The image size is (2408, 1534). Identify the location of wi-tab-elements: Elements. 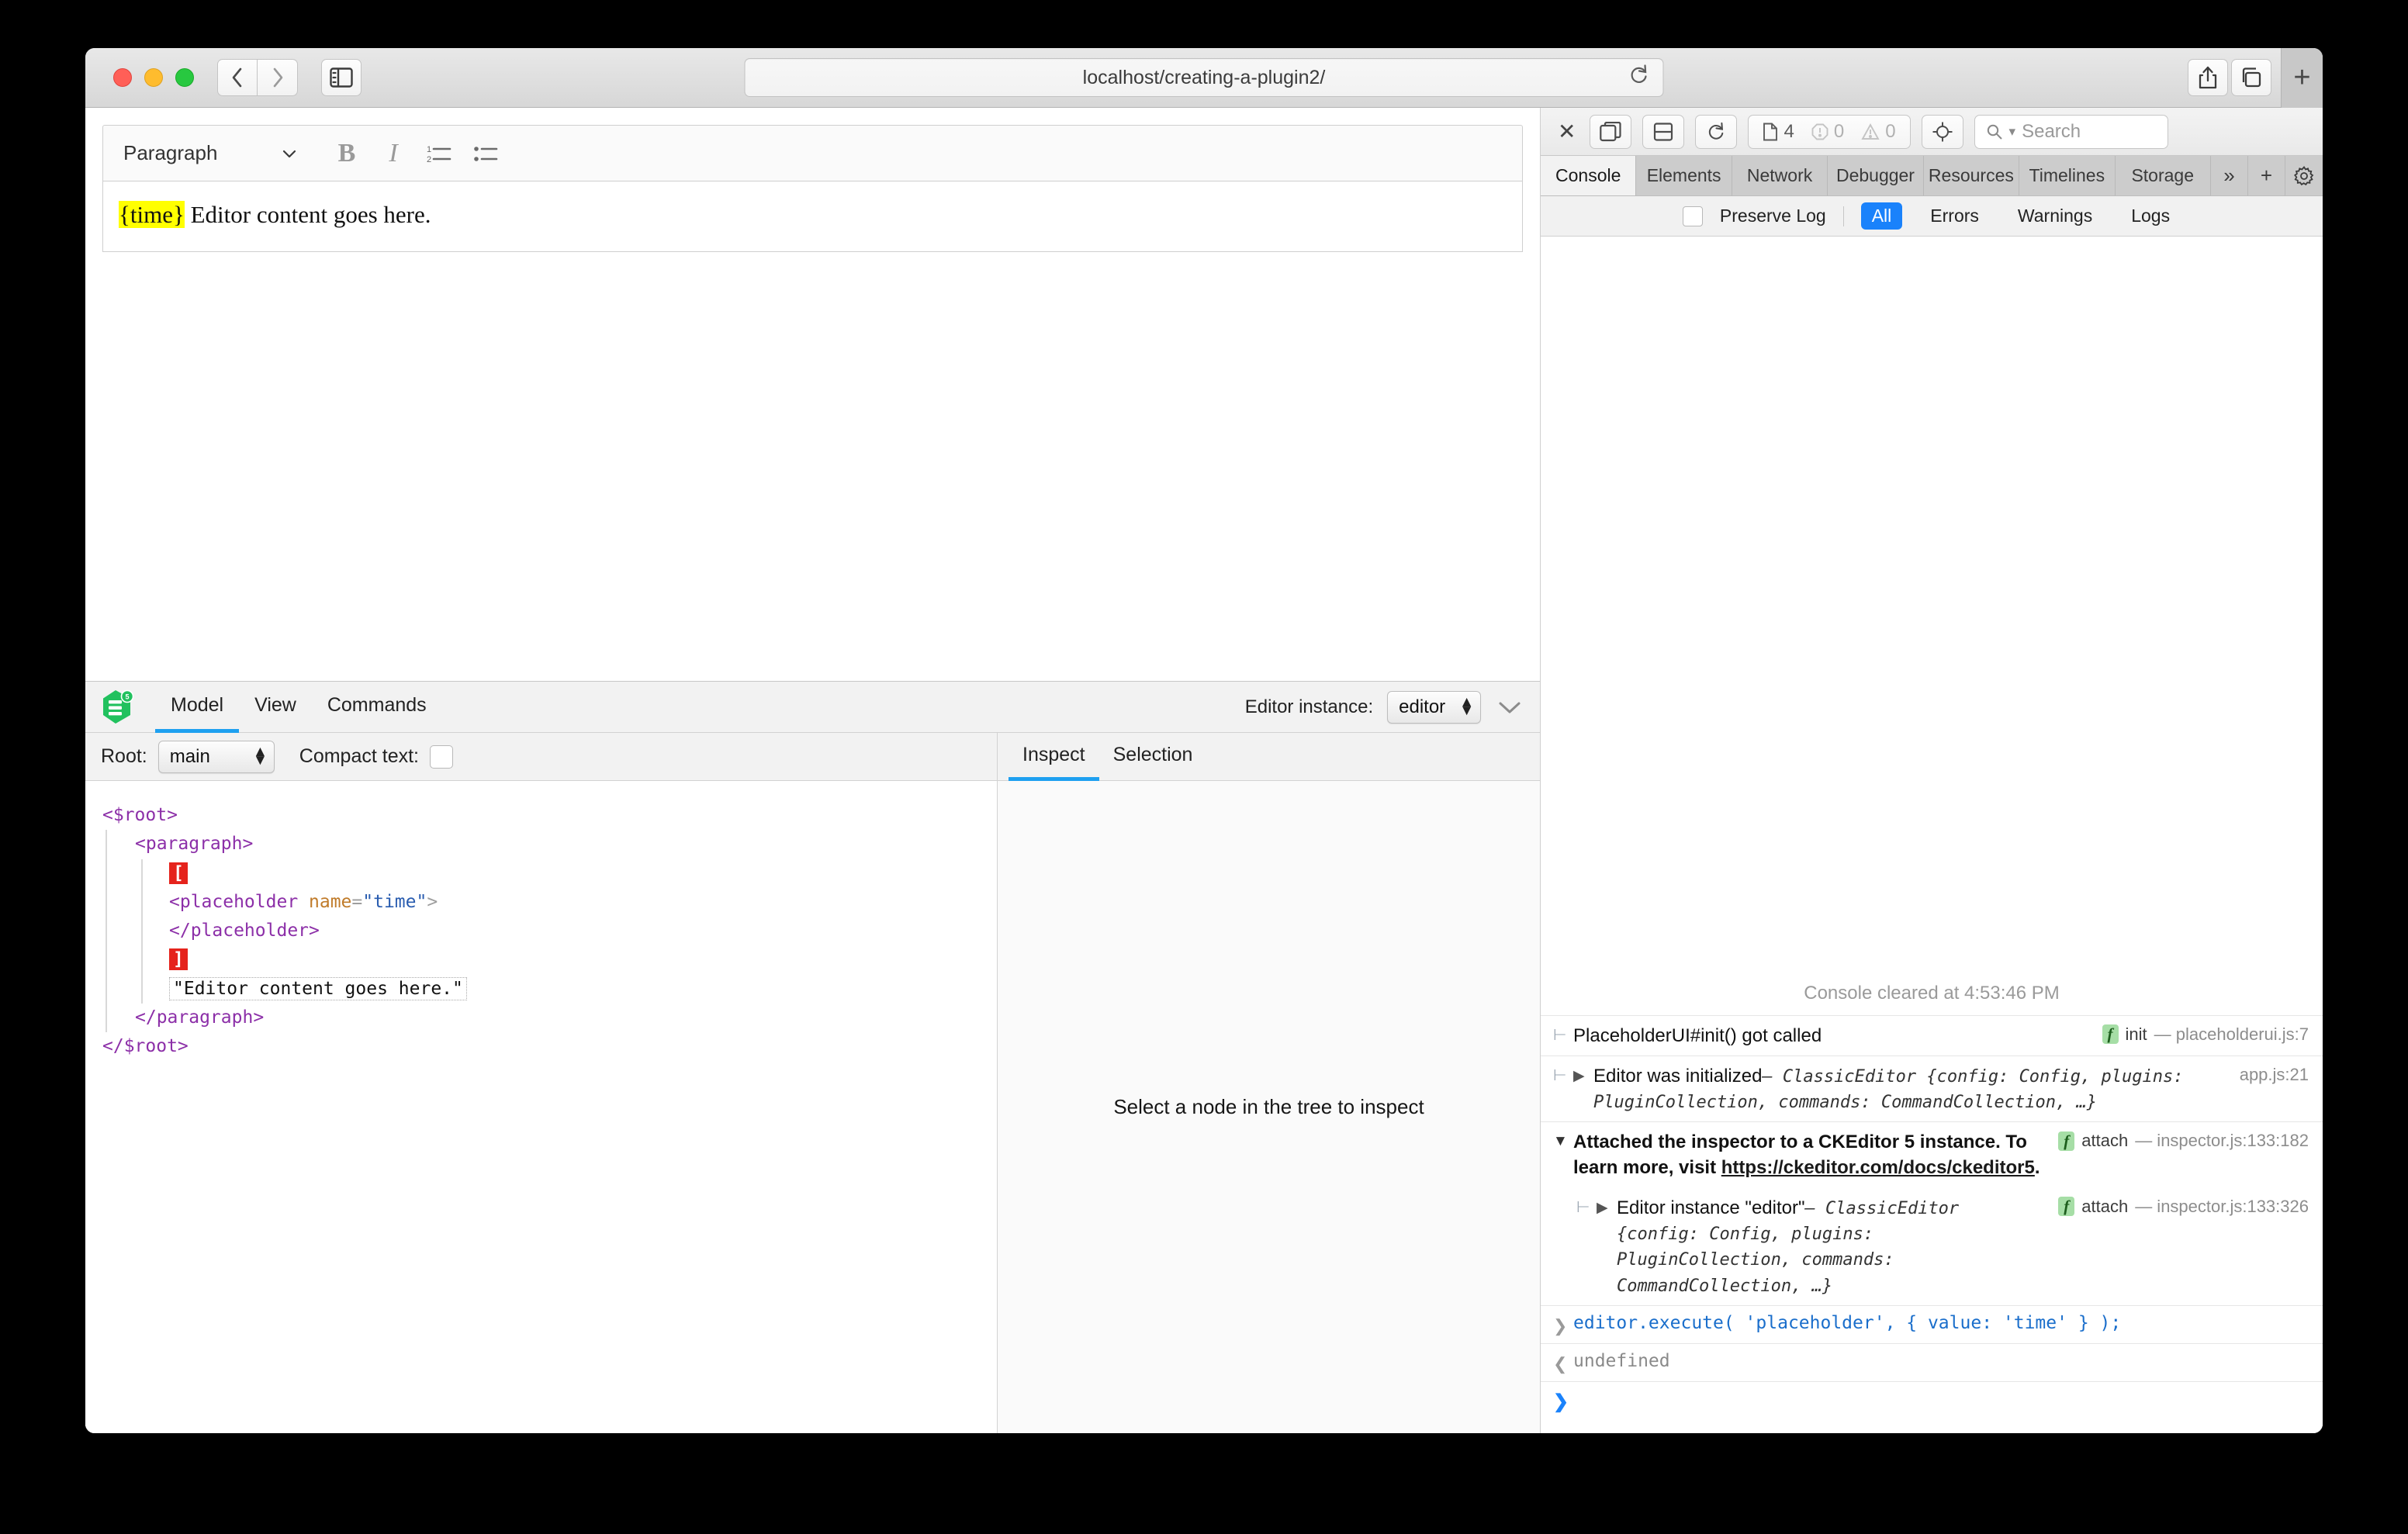
(1684, 175).